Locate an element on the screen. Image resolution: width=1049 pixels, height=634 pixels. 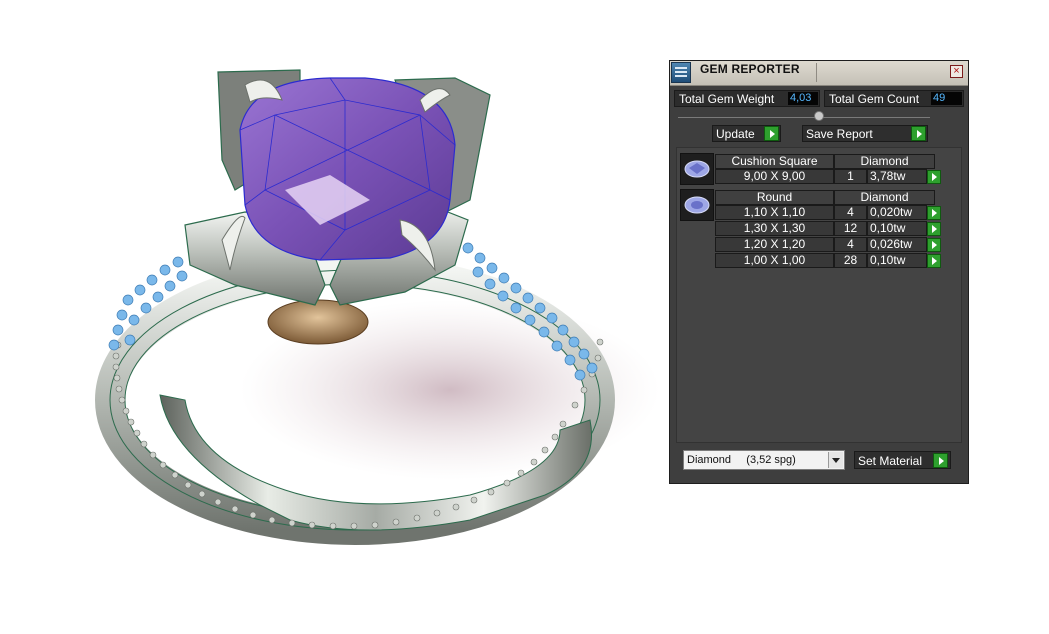
gem-weight-cell: 0,026tw is located at coordinates (897, 244).